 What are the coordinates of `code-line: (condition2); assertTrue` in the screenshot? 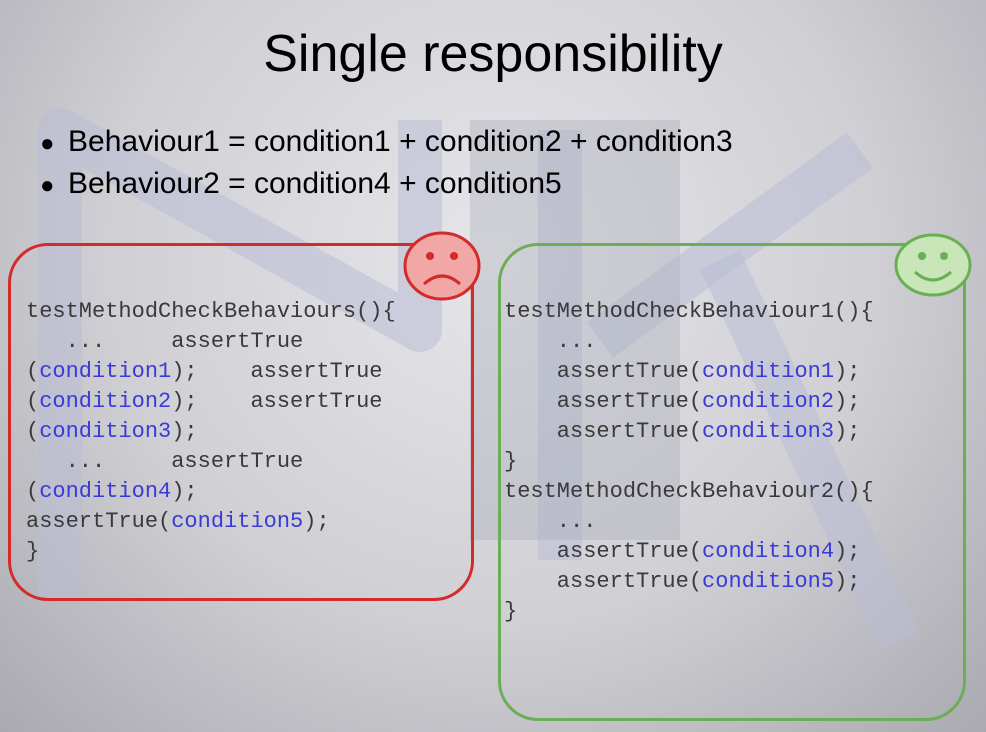 It's located at (211, 402).